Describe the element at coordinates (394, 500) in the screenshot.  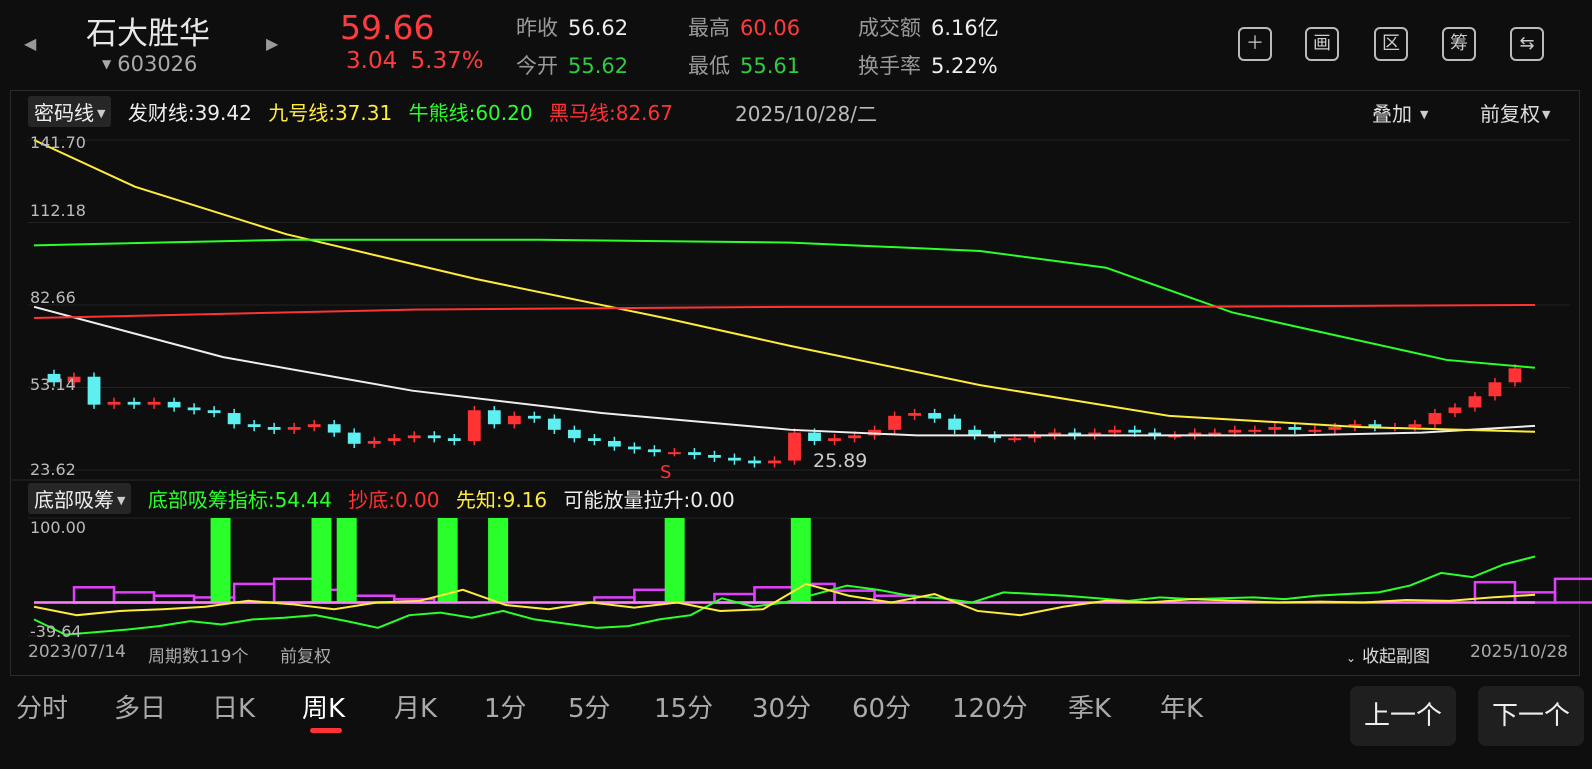
I see `indicator-bottom-buy: 抄底:0.00` at that location.